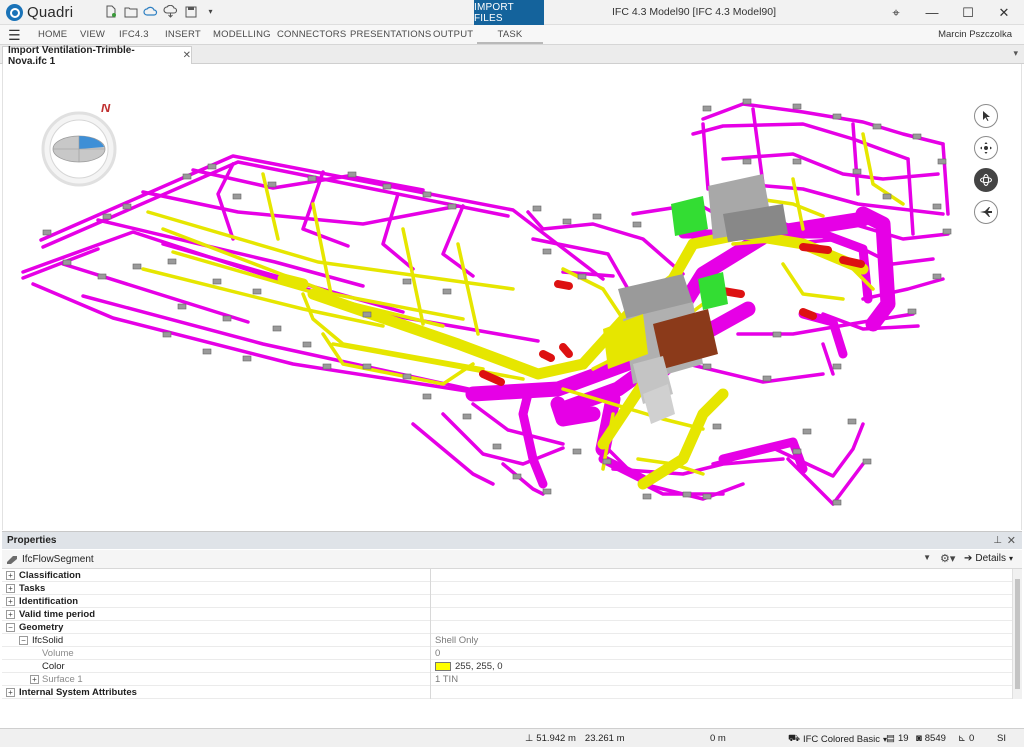 This screenshot has height=747, width=1024. Describe the element at coordinates (438, 653) in the screenshot. I see `property-value: 0` at that location.